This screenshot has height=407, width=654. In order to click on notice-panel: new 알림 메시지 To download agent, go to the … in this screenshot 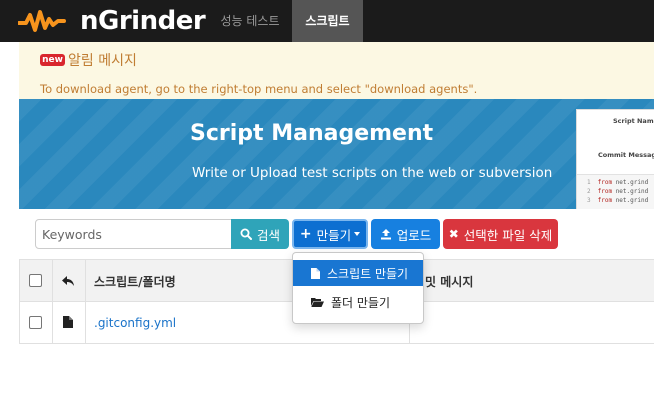, I will do `click(336, 70)`.